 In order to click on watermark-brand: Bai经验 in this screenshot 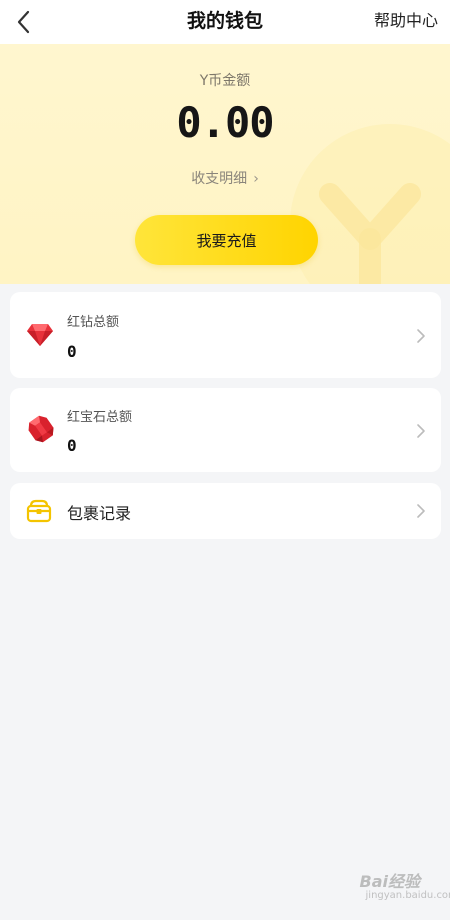, I will do `click(389, 881)`.